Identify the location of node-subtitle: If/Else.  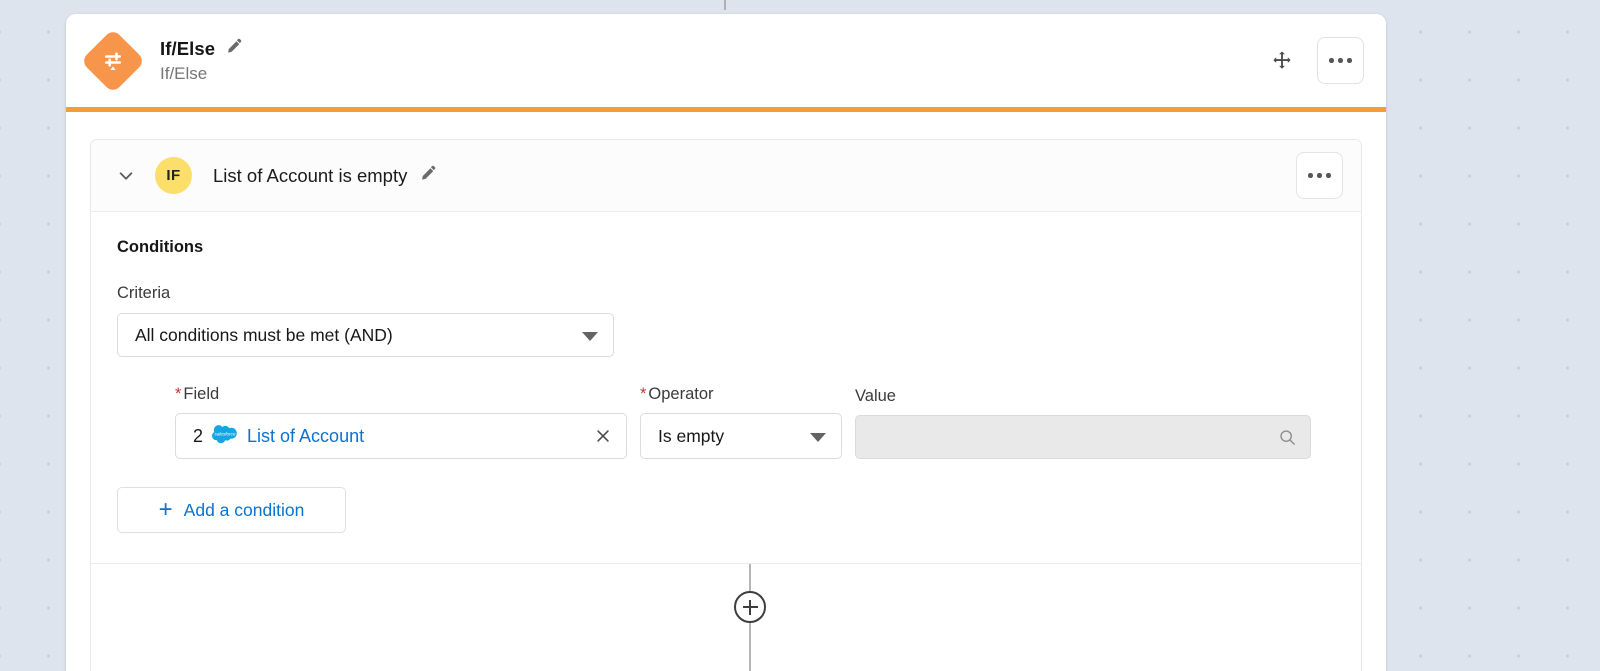
(184, 73).